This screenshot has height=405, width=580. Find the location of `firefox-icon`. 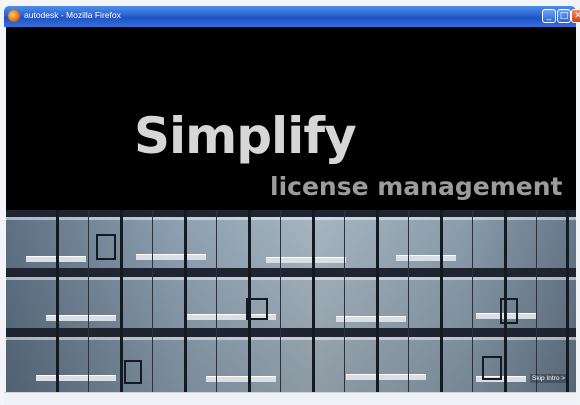

firefox-icon is located at coordinates (14, 16).